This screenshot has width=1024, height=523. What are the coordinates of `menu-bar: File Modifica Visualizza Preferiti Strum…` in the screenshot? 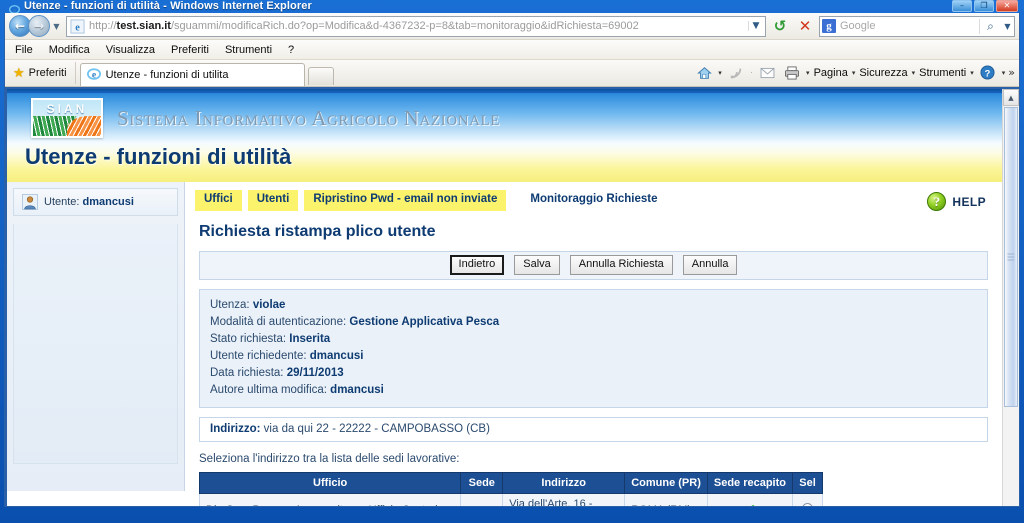 It's located at (512, 50).